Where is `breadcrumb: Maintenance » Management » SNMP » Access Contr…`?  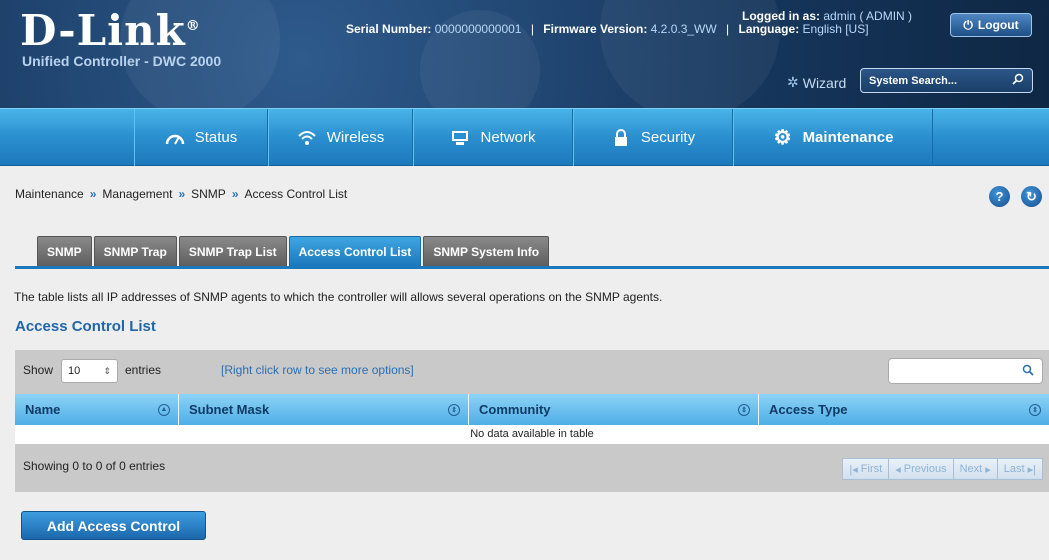
breadcrumb: Maintenance » Management » SNMP » Access Contr… is located at coordinates (181, 194).